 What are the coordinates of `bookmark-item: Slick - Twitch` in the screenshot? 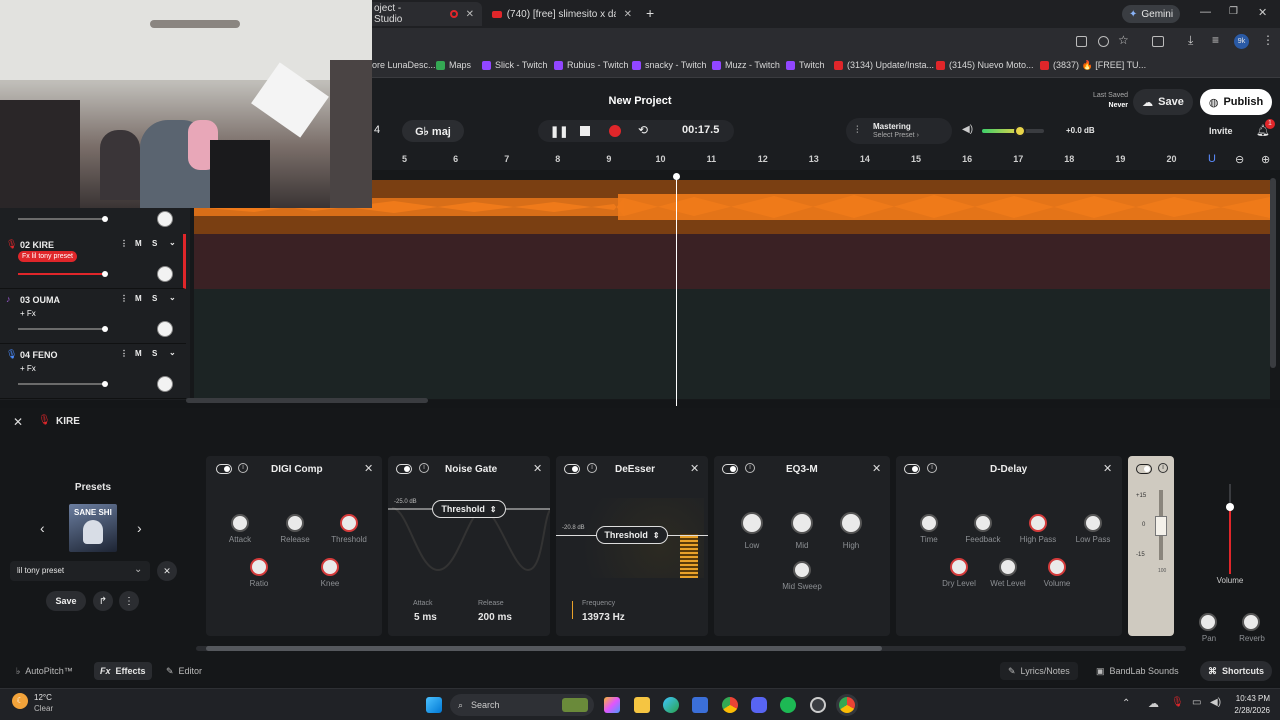 It's located at (514, 65).